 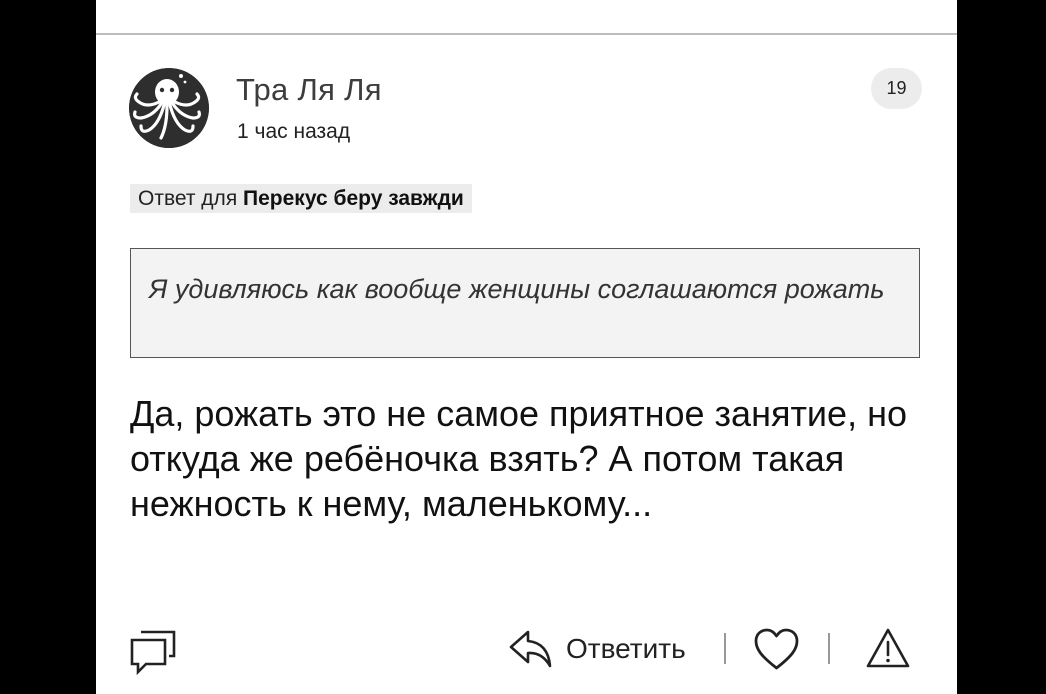 I want to click on likes-count-badge: 19, so click(x=896, y=88).